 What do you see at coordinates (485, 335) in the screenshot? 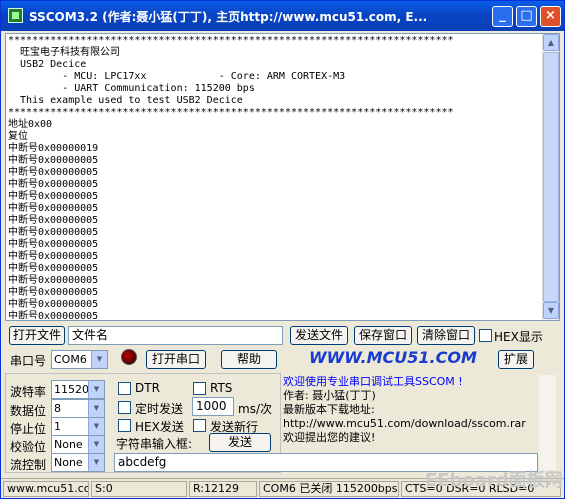
I see `hex-display-checkbox` at bounding box center [485, 335].